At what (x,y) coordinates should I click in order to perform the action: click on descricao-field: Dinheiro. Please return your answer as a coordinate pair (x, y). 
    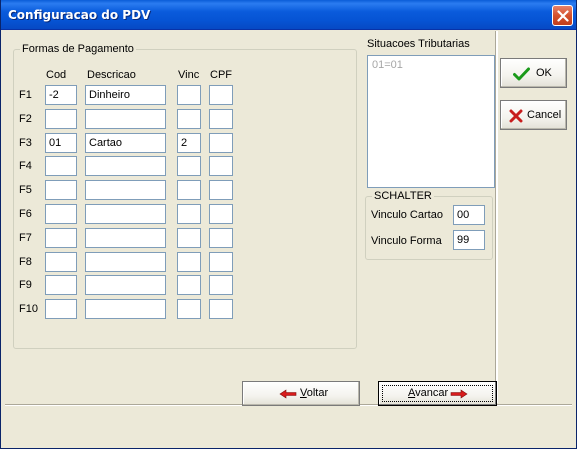
    Looking at the image, I should click on (125, 95).